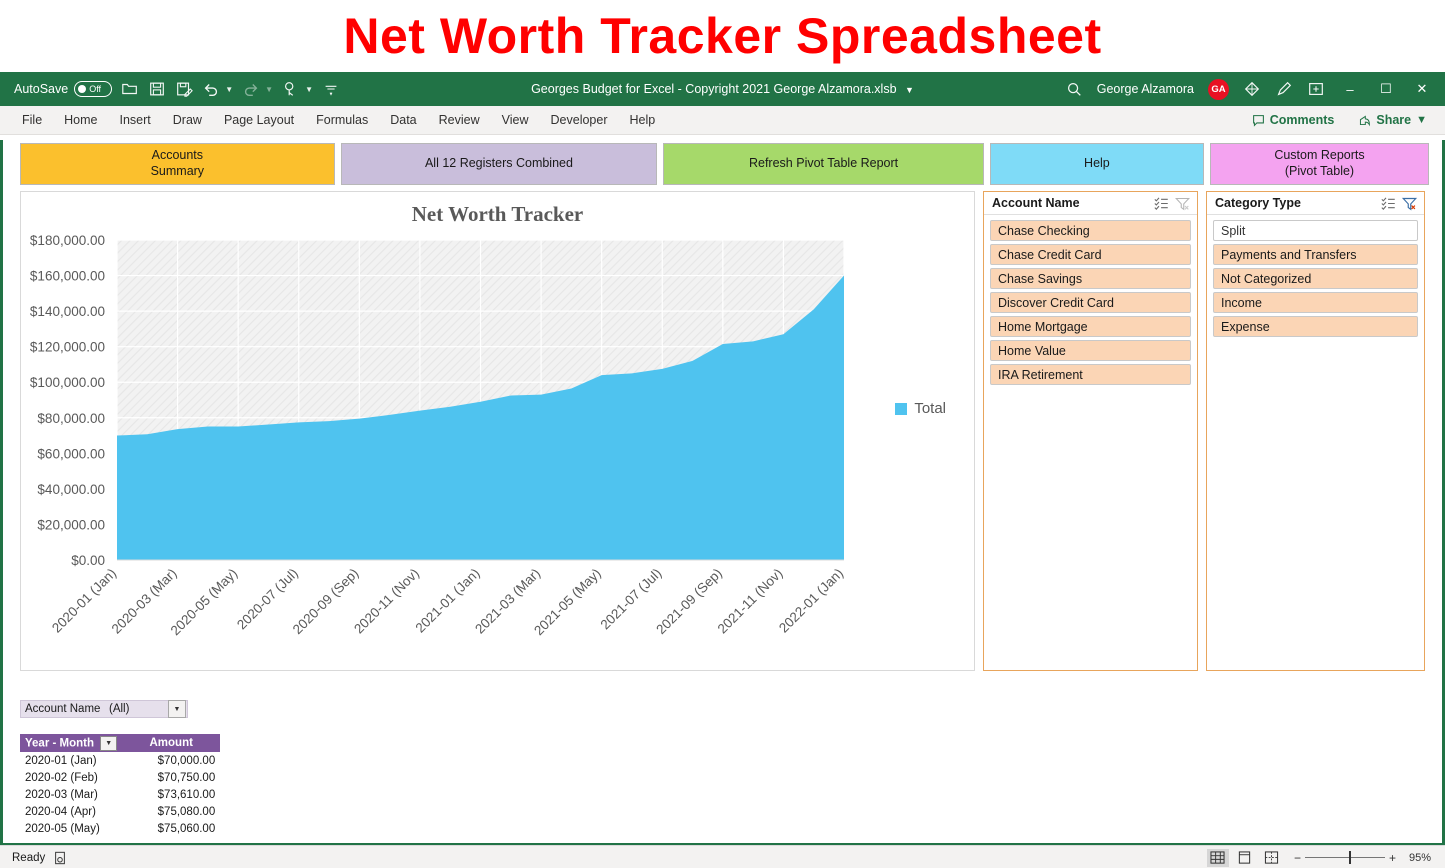 This screenshot has width=1445, height=868. I want to click on slicer-item-income: Income, so click(1315, 302).